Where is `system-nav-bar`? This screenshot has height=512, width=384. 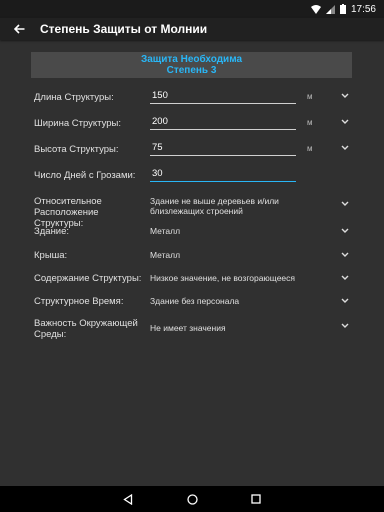
system-nav-bar is located at coordinates (192, 499).